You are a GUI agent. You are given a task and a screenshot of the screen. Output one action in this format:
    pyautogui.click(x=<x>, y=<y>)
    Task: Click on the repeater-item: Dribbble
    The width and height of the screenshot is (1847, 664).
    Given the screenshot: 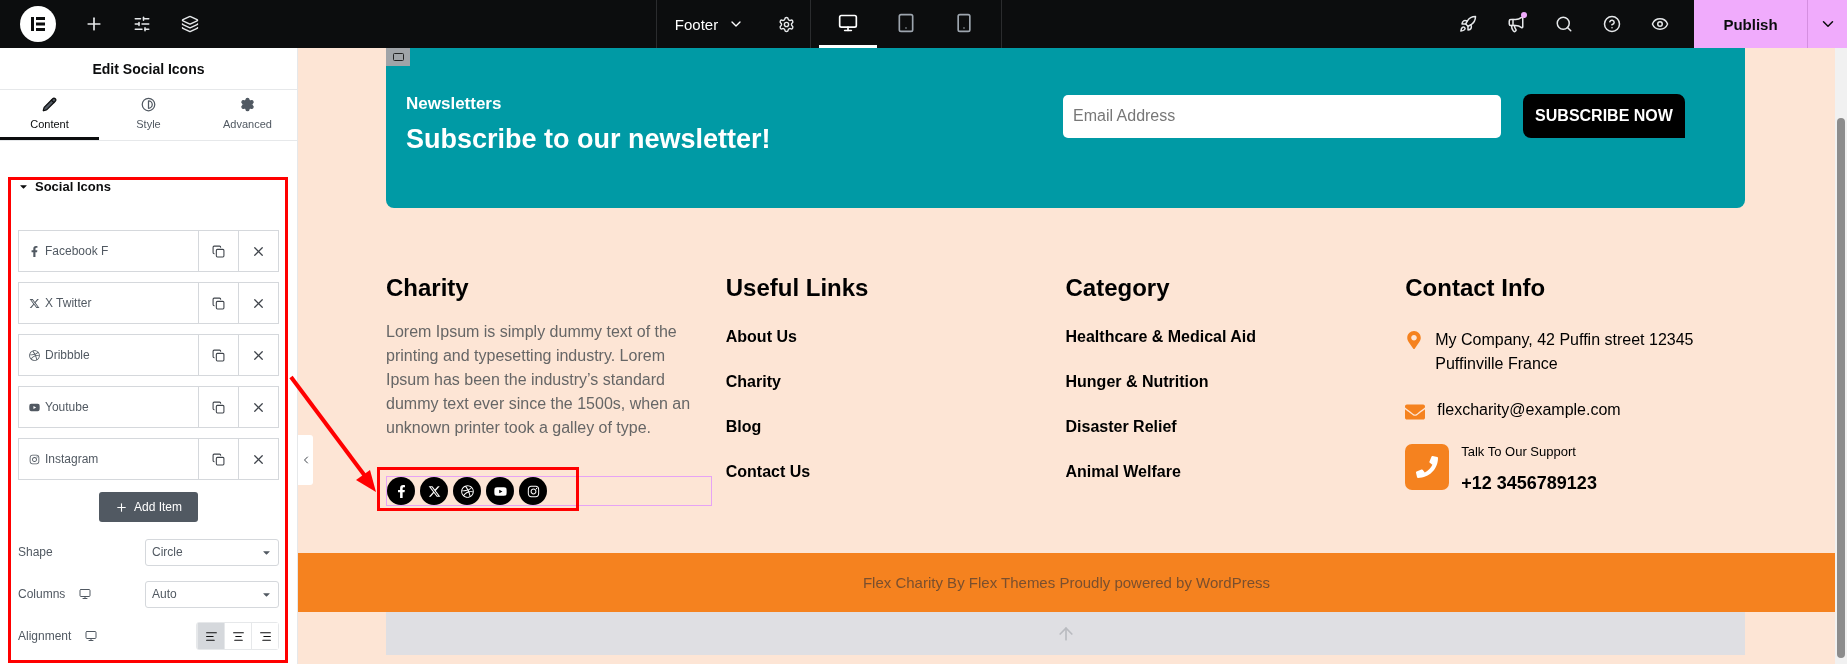 What is the action you would take?
    pyautogui.click(x=148, y=355)
    